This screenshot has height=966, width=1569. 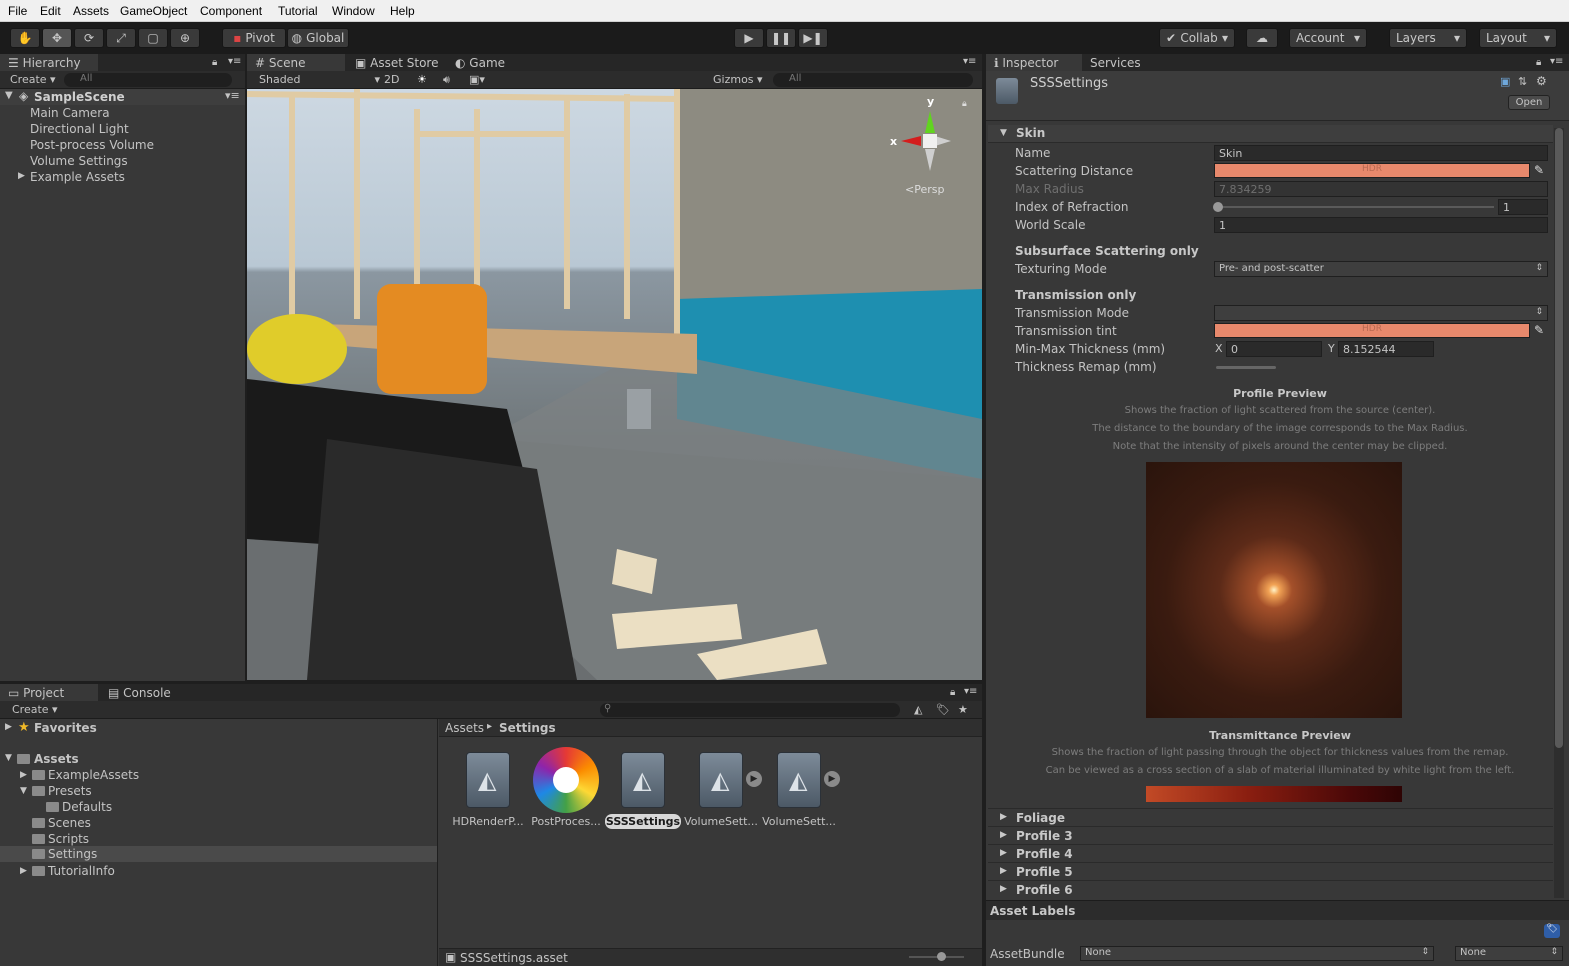 I want to click on transmission-tint-color: HDR, so click(x=1372, y=330).